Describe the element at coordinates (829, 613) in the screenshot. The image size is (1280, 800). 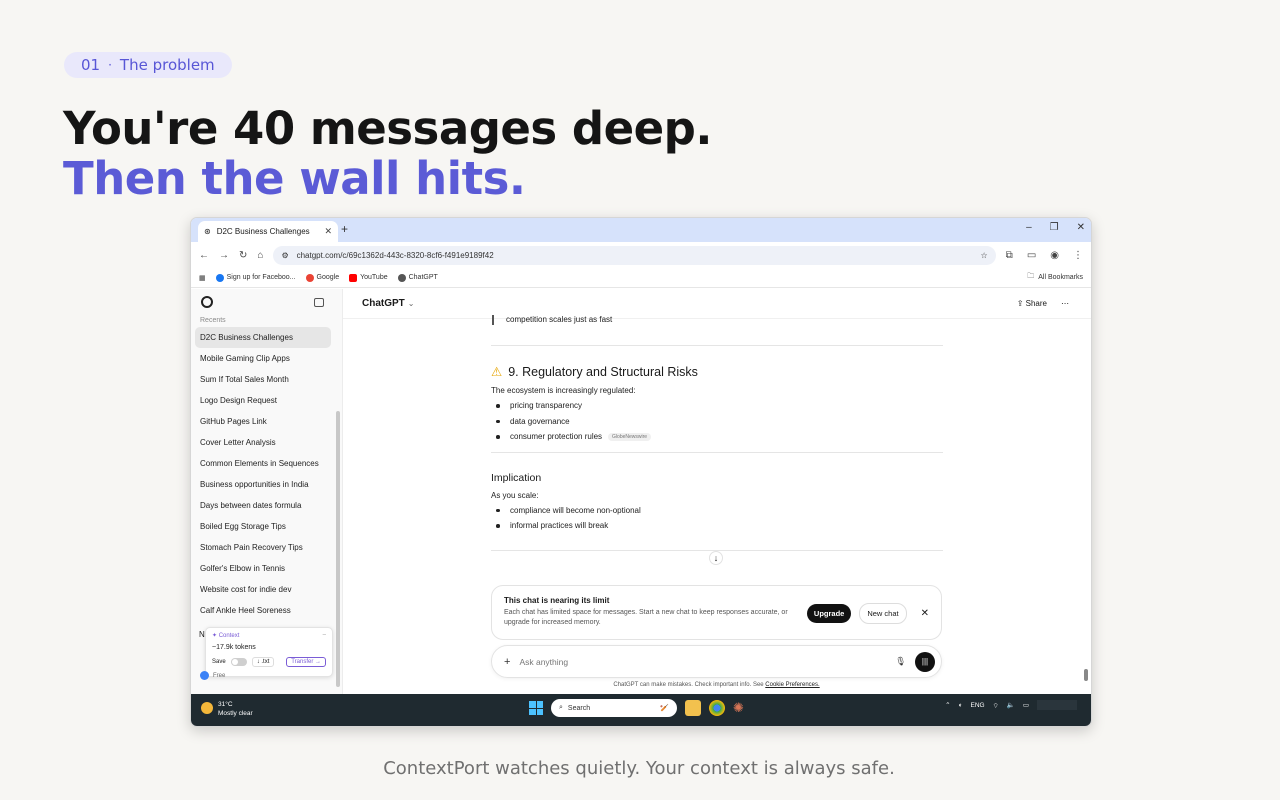
I see `upgrade-button: Upgrade` at that location.